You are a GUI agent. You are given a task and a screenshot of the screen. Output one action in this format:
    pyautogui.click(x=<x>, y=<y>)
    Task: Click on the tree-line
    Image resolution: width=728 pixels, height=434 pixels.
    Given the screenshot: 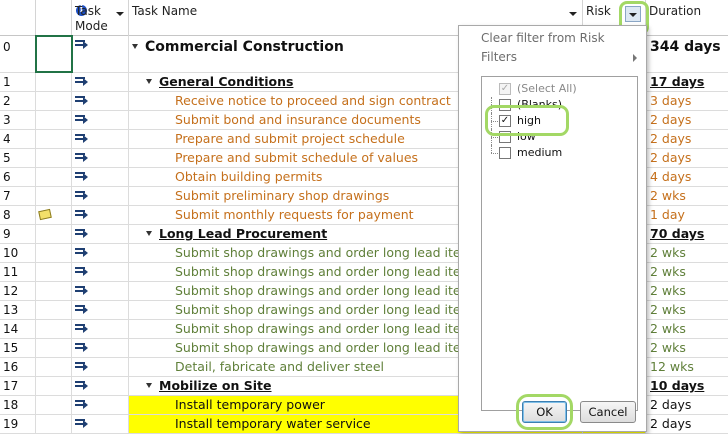 What is the action you would take?
    pyautogui.click(x=491, y=149)
    